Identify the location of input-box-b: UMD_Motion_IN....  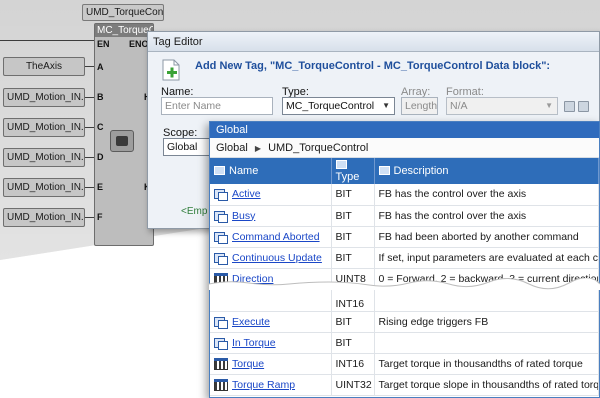
(44, 97).